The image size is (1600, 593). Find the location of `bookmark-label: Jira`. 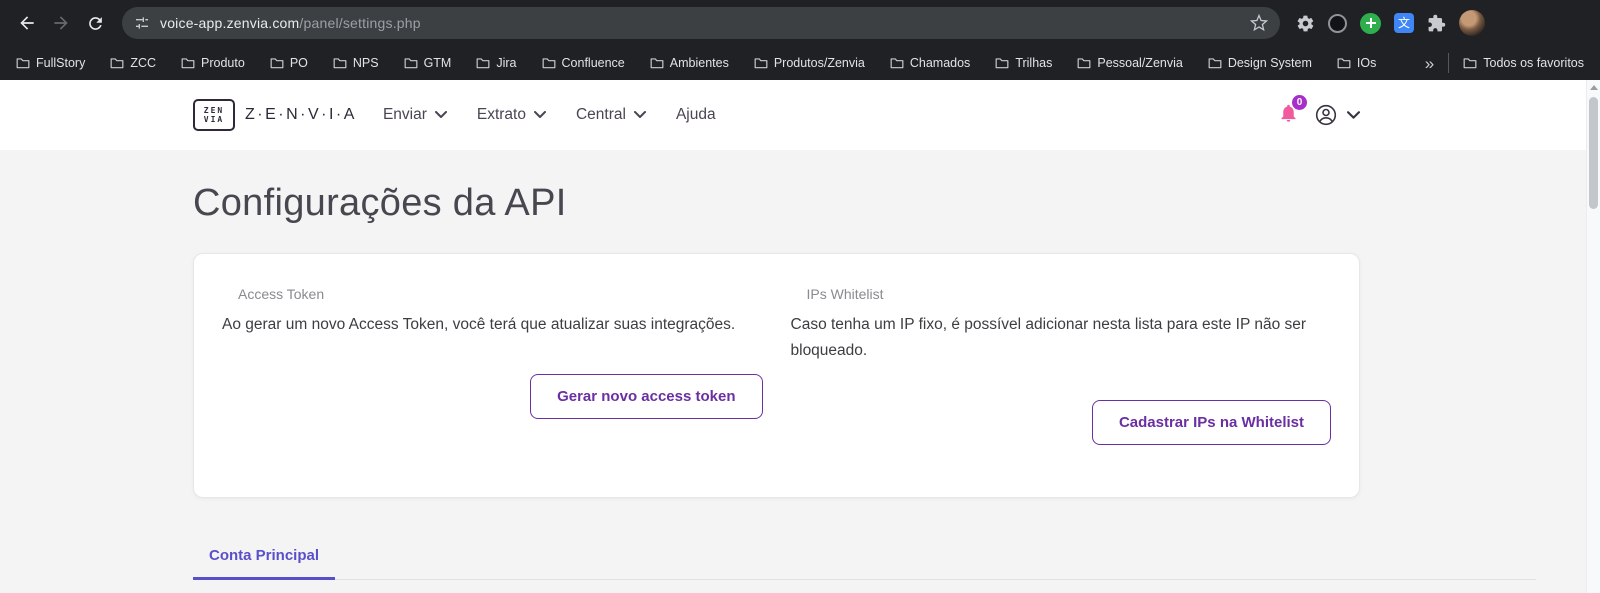

bookmark-label: Jira is located at coordinates (506, 63).